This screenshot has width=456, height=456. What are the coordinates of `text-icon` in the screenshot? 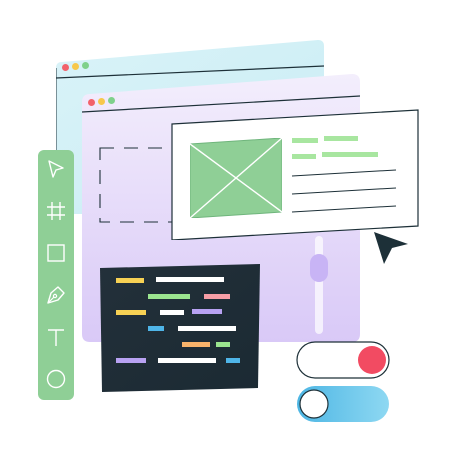 It's located at (56, 337).